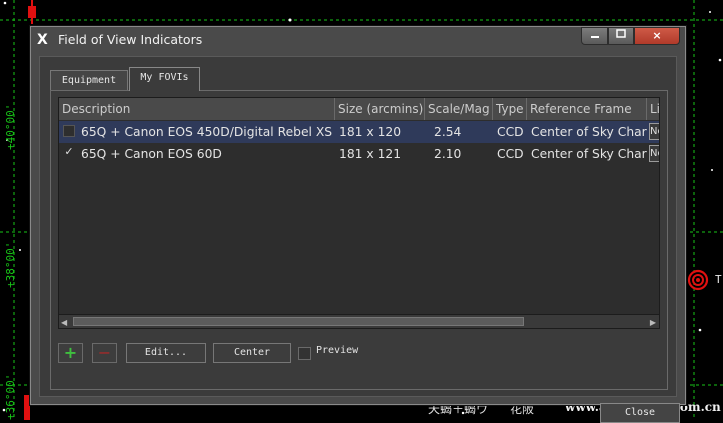 This screenshot has width=723, height=423. What do you see at coordinates (89, 80) in the screenshot?
I see `tab-equipment: Equipment` at bounding box center [89, 80].